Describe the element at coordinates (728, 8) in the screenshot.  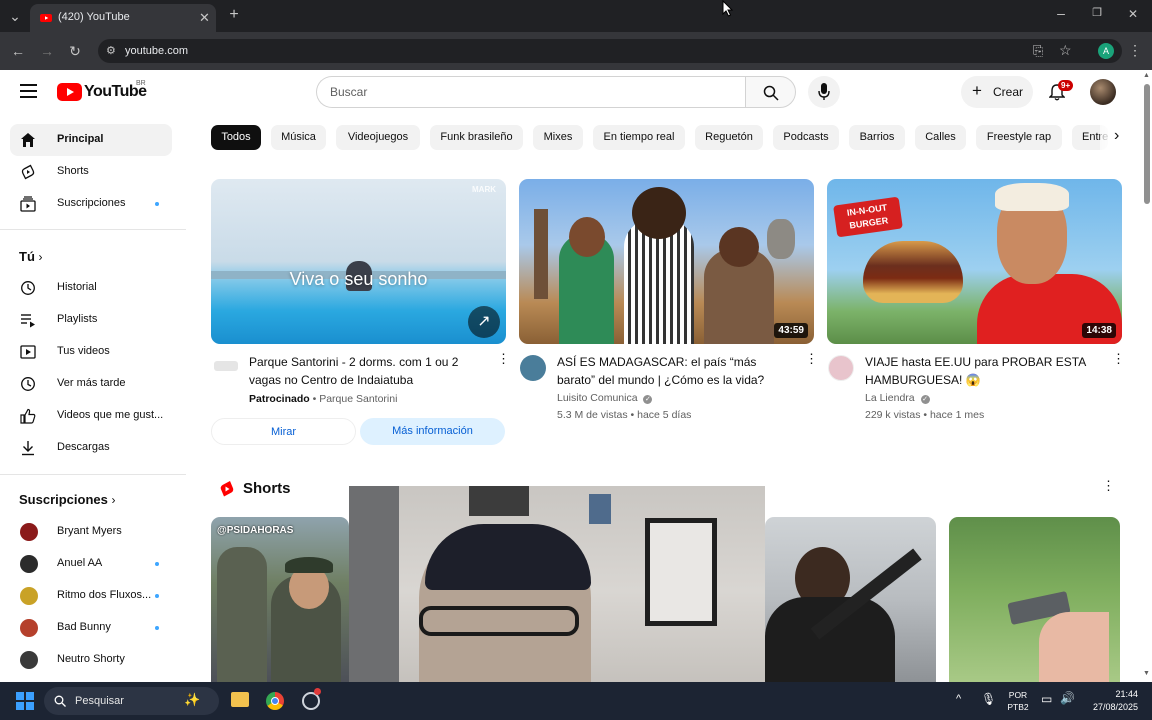
I see `mouse-cursor-icon` at that location.